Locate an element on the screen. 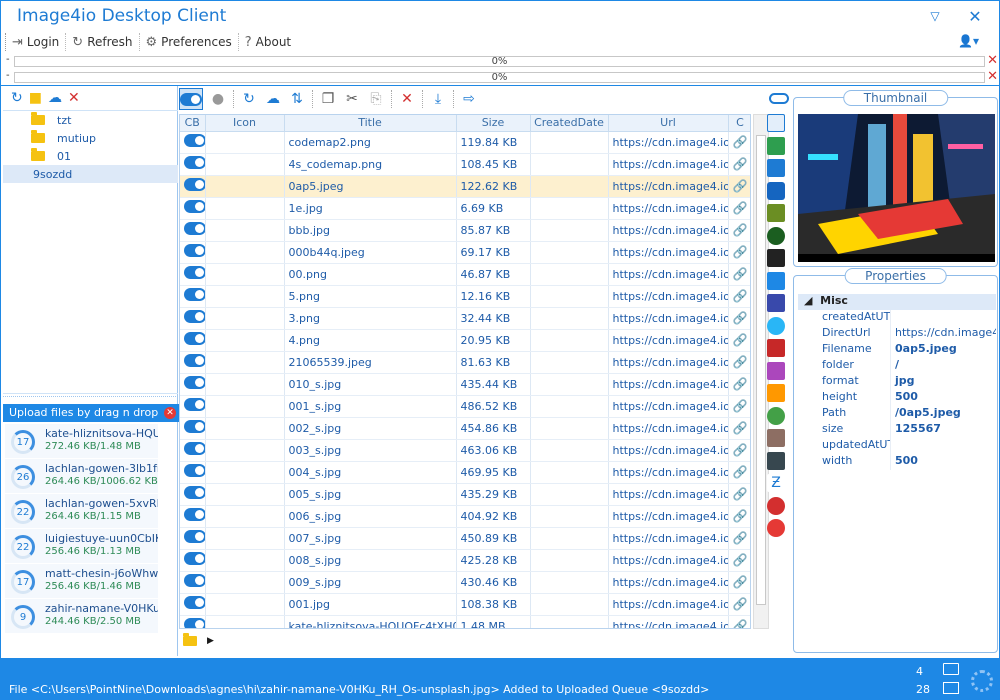 The height and width of the screenshot is (700, 1000). cloud-upload-icon: ☁ is located at coordinates (55, 98).